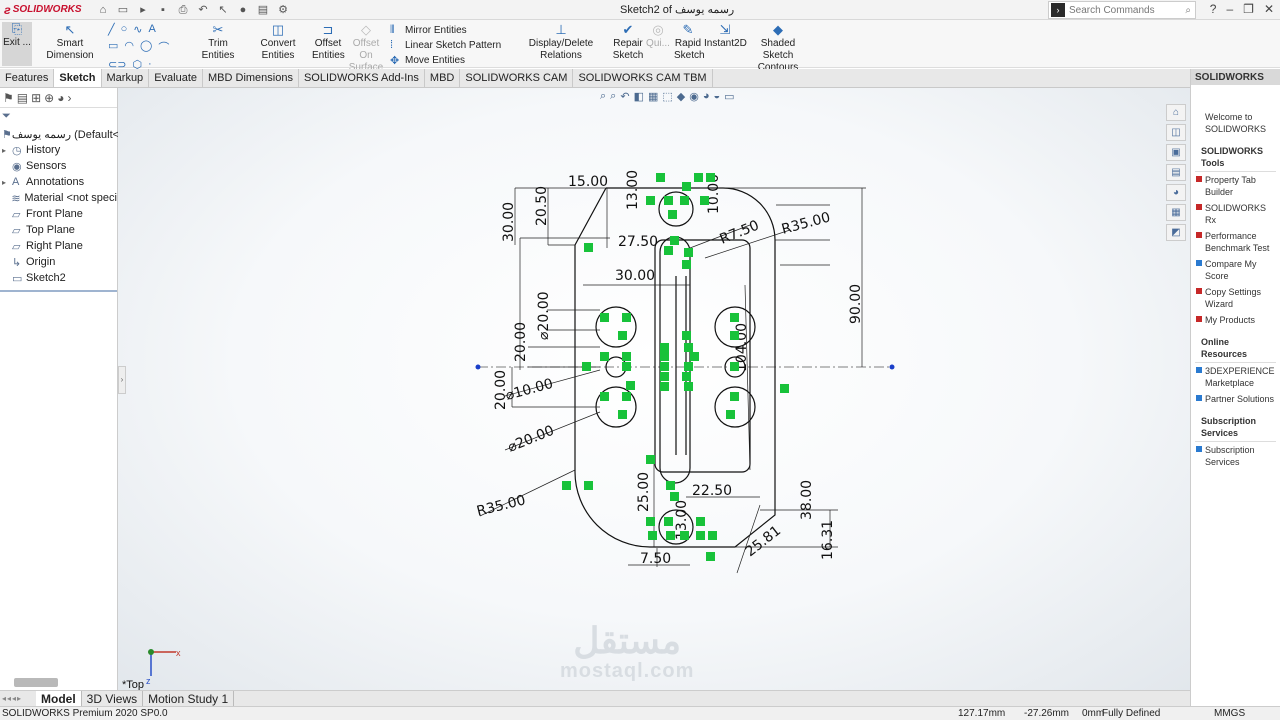 The width and height of the screenshot is (1280, 720). I want to click on watermark-logo: مستقل mostaql.com, so click(627, 654).